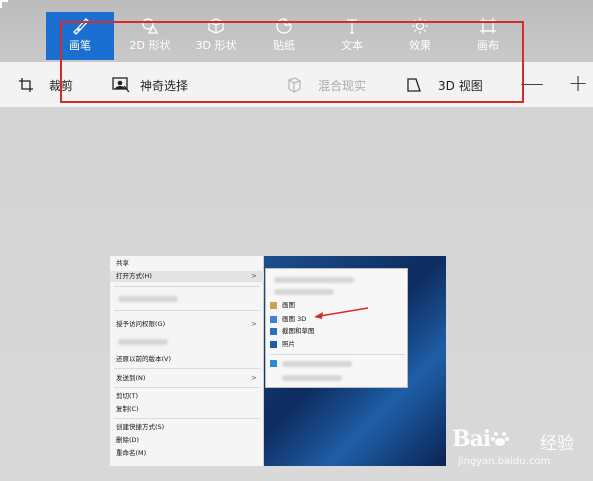 The height and width of the screenshot is (481, 593). What do you see at coordinates (488, 28) in the screenshot?
I see `canvas-icon` at bounding box center [488, 28].